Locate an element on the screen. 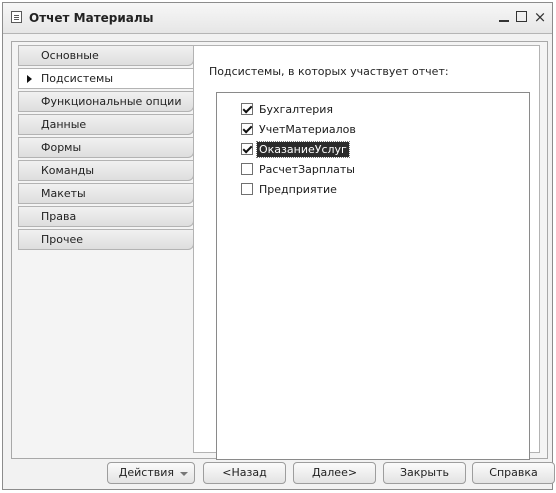 The height and width of the screenshot is (493, 556). item-label: РасчетЗарплаты is located at coordinates (307, 169).